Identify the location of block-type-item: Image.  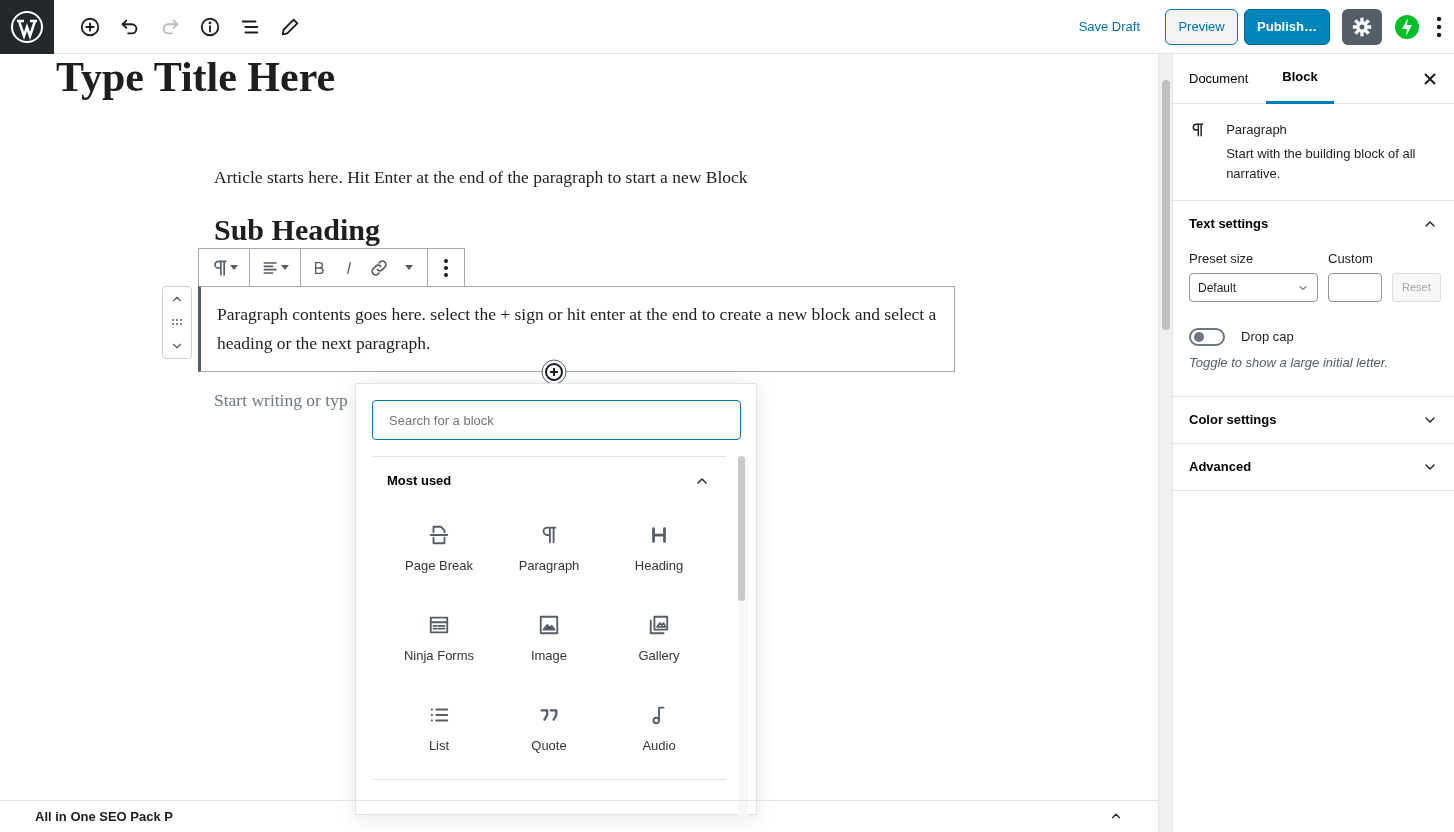
(549, 639).